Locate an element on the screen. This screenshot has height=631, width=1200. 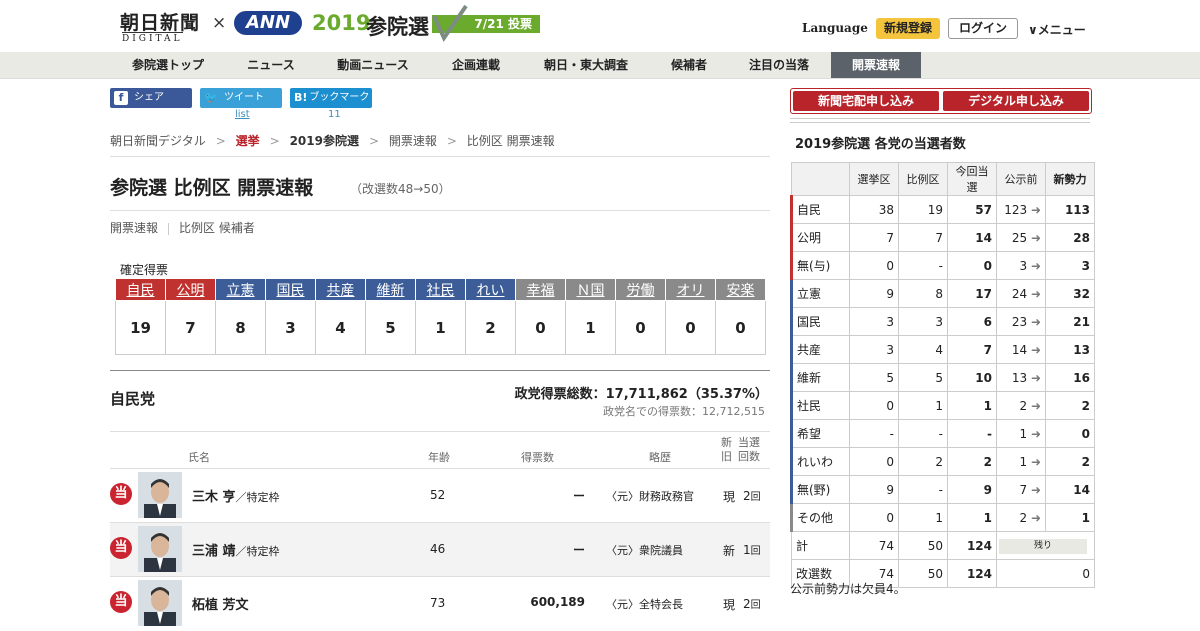
register-button: 新規登録 is located at coordinates (908, 28).